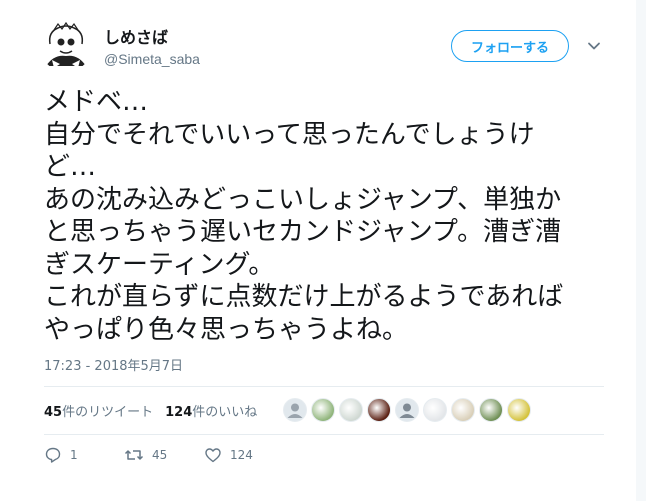 The image size is (646, 501). Describe the element at coordinates (134, 455) in the screenshot. I see `retweet-icon` at that location.